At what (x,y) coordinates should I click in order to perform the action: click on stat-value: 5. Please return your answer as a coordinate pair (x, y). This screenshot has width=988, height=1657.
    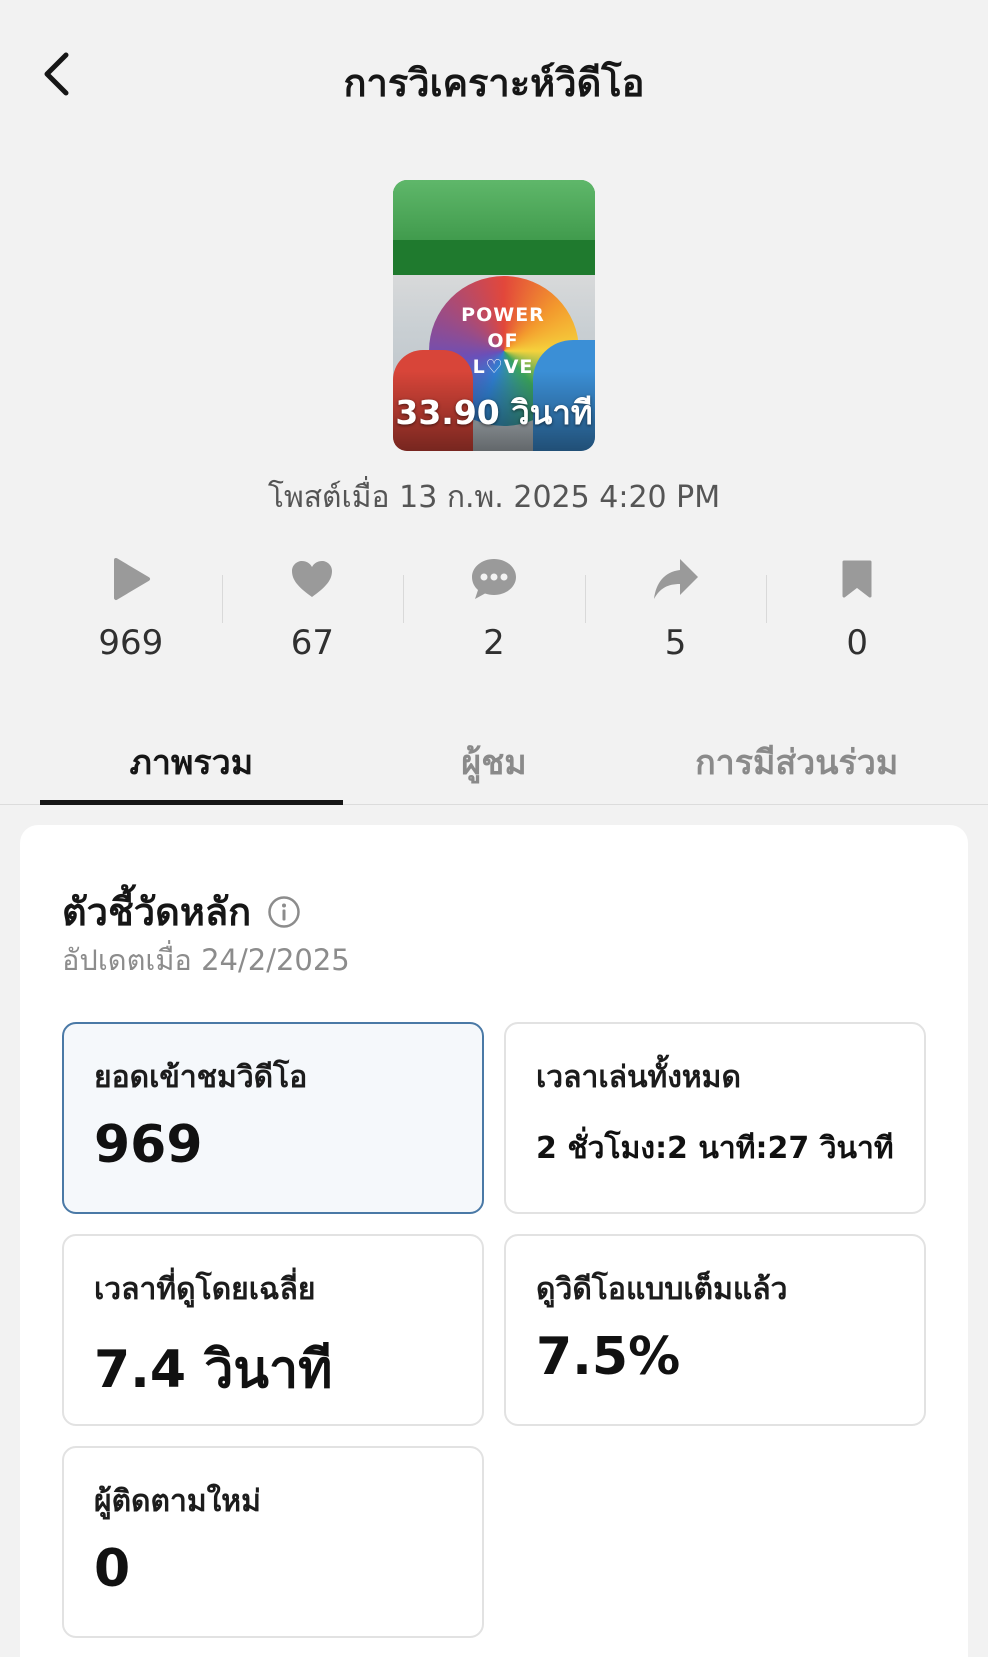
    Looking at the image, I should click on (675, 643).